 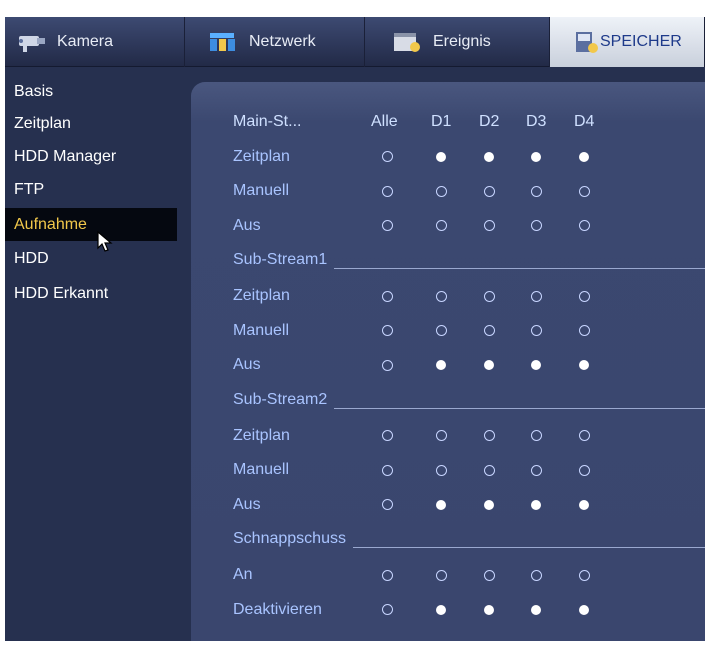 What do you see at coordinates (106, 241) in the screenshot?
I see `mouse-cursor-icon` at bounding box center [106, 241].